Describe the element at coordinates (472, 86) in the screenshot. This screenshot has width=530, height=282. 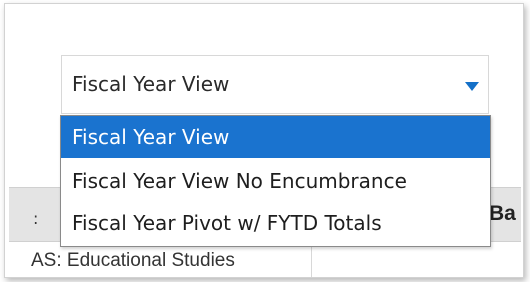
I see `chevron-down-icon` at that location.